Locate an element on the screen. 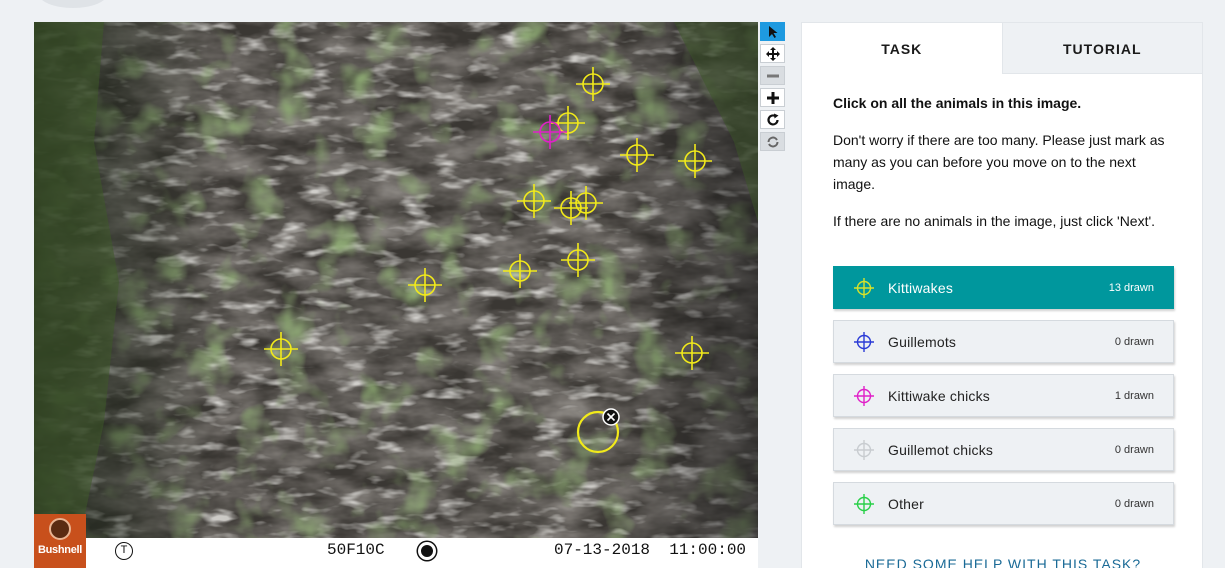 The image size is (1225, 568). pointer-icon is located at coordinates (772, 32).